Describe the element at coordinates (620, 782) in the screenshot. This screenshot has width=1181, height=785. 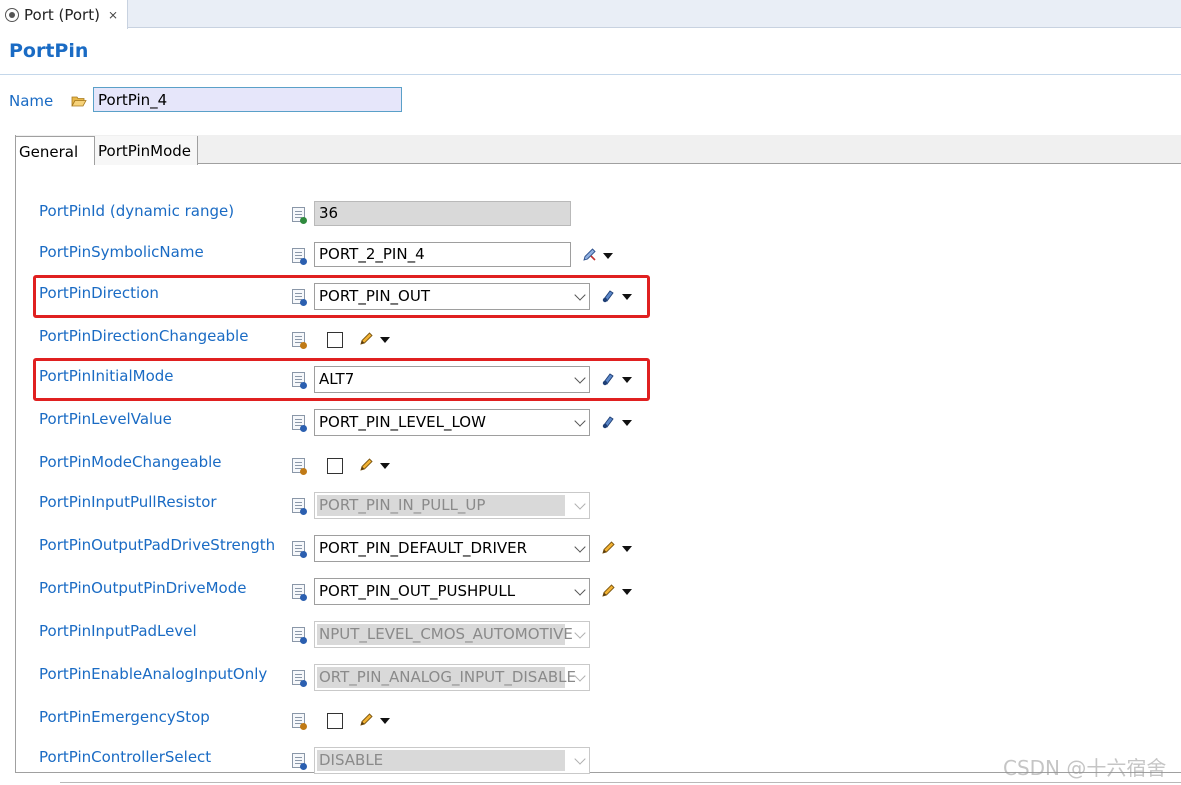
I see `bottom-divider` at that location.